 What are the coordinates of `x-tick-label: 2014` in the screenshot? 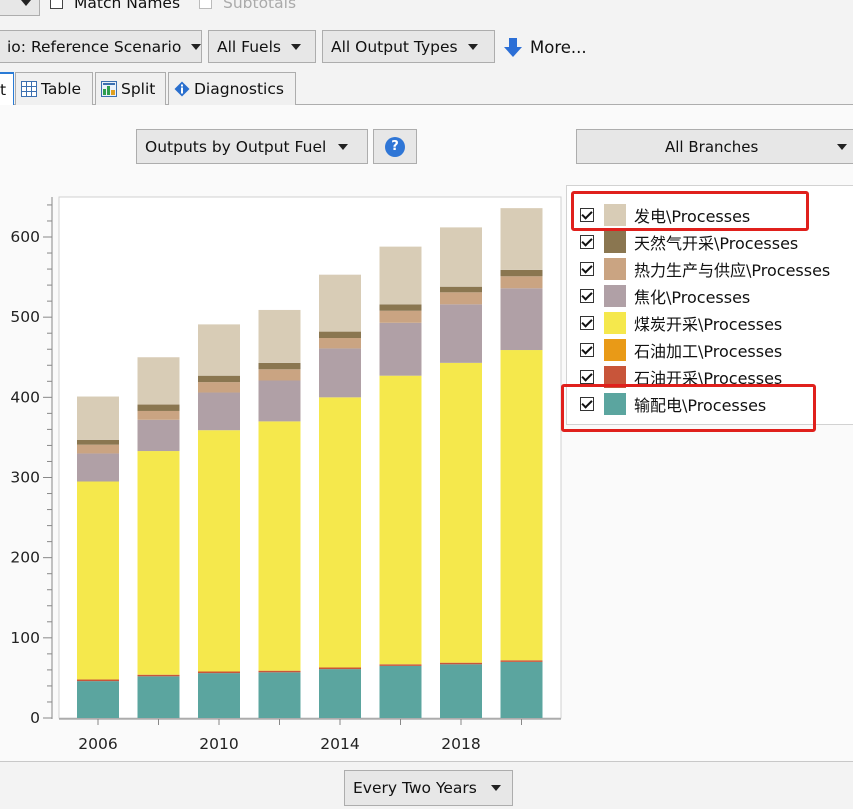 It's located at (339, 744).